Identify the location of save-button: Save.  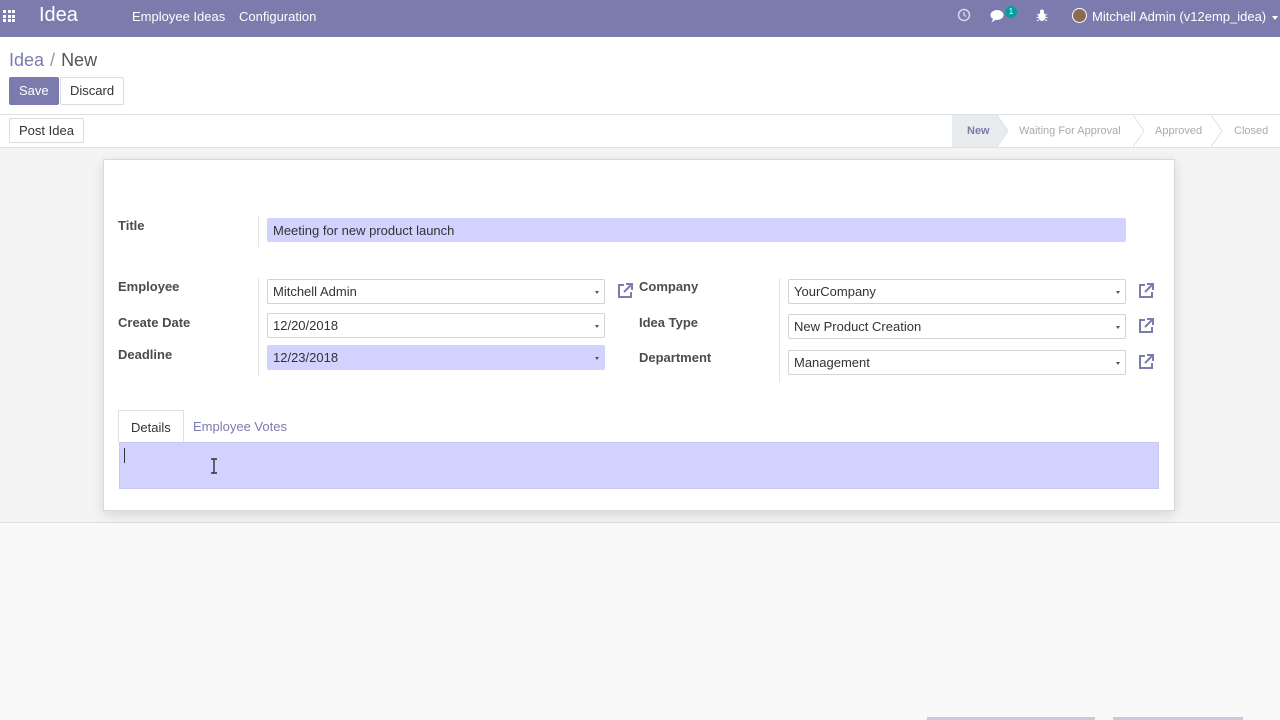
(34, 91).